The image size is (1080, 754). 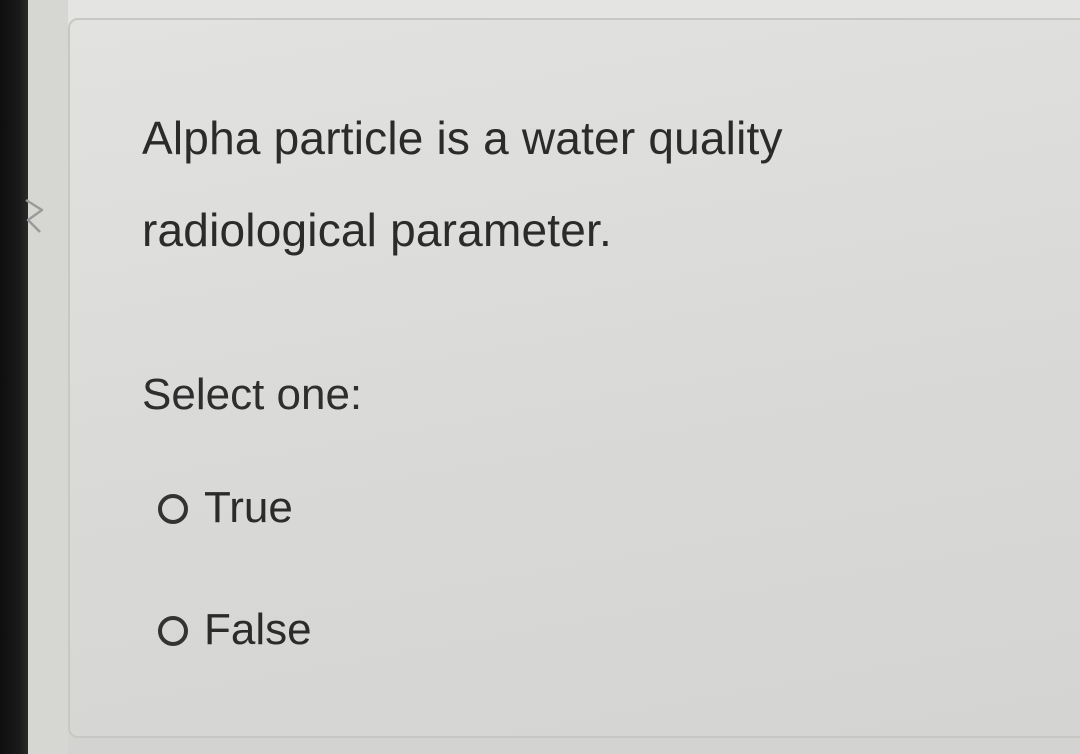 What do you see at coordinates (173, 509) in the screenshot?
I see `radio-true` at bounding box center [173, 509].